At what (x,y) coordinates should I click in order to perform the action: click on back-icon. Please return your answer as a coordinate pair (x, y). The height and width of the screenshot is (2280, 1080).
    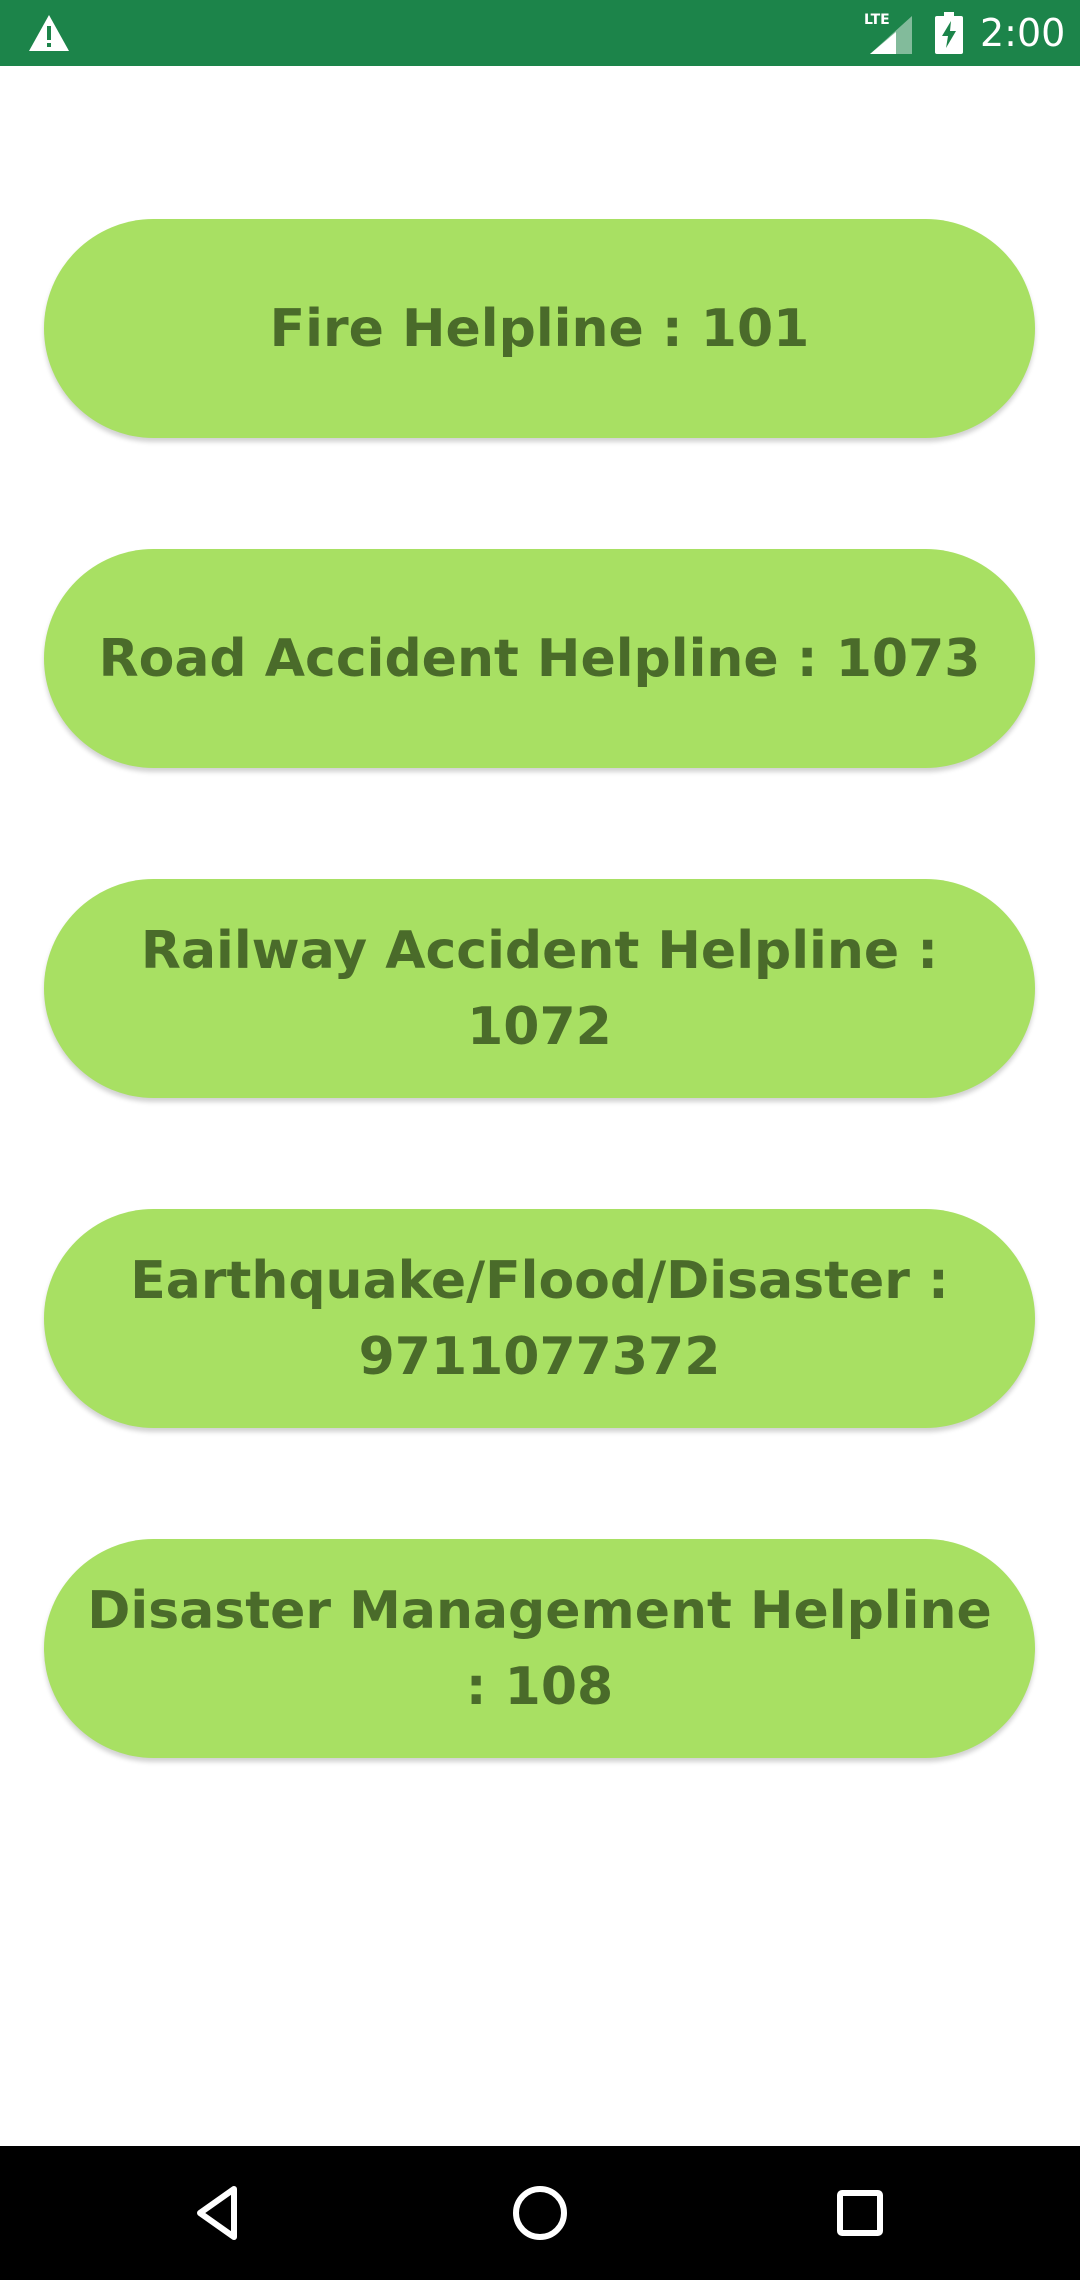
    Looking at the image, I should click on (220, 2213).